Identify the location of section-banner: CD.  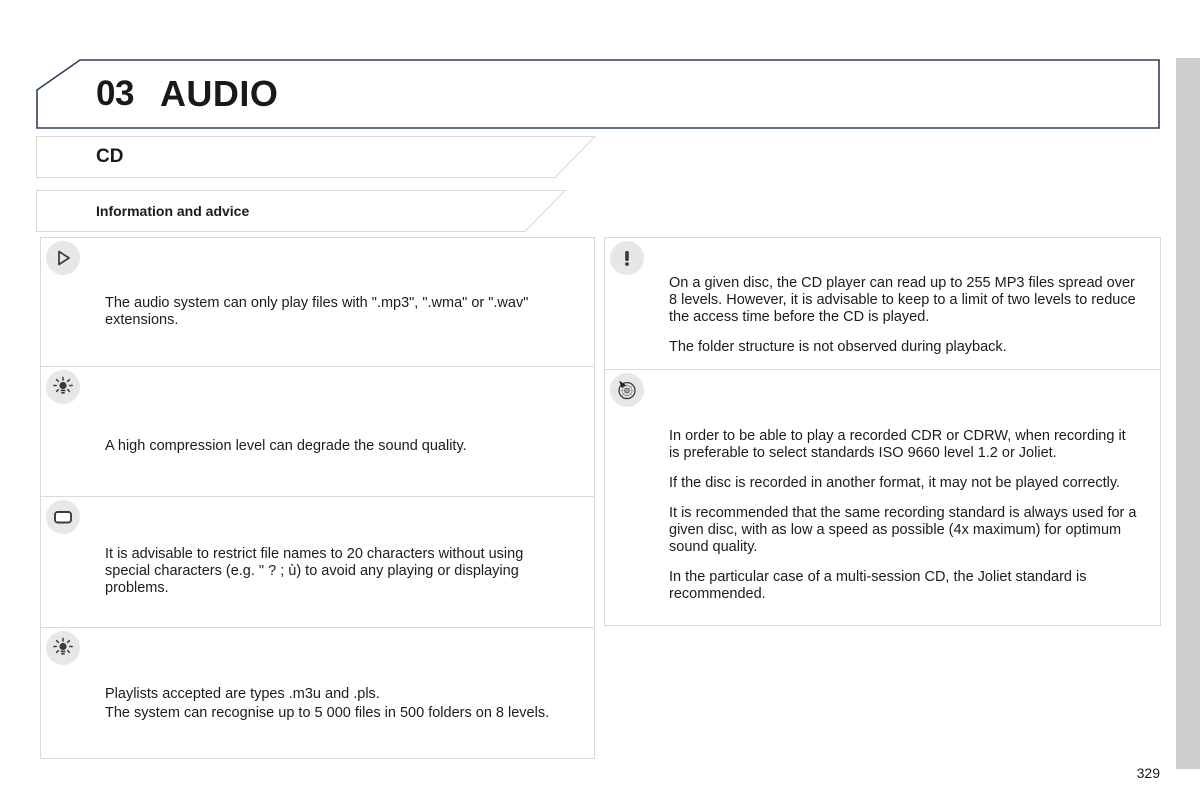
(316, 157).